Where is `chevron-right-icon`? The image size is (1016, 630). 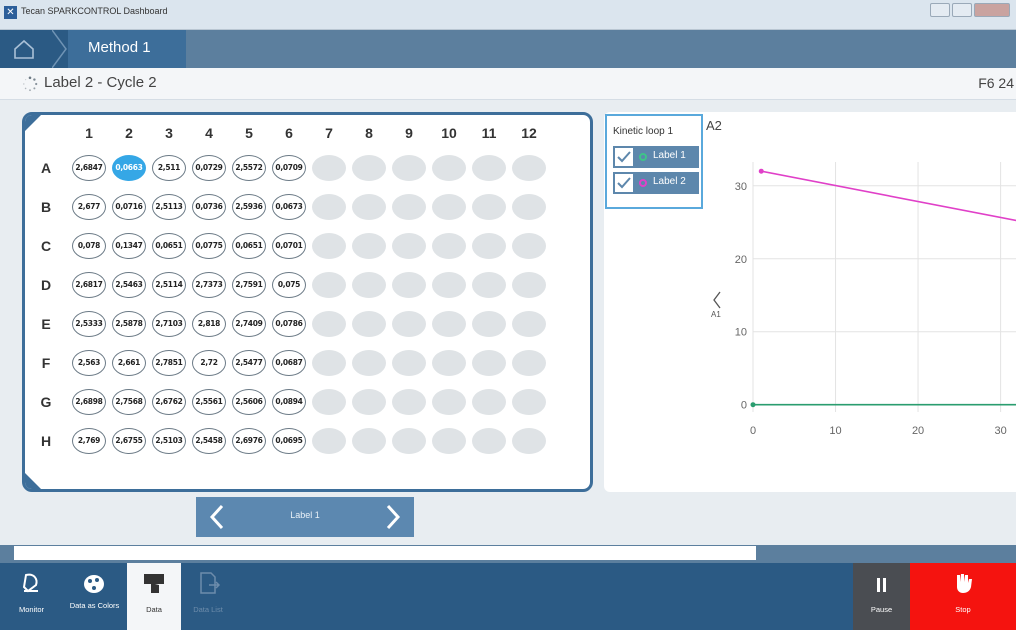 chevron-right-icon is located at coordinates (392, 517).